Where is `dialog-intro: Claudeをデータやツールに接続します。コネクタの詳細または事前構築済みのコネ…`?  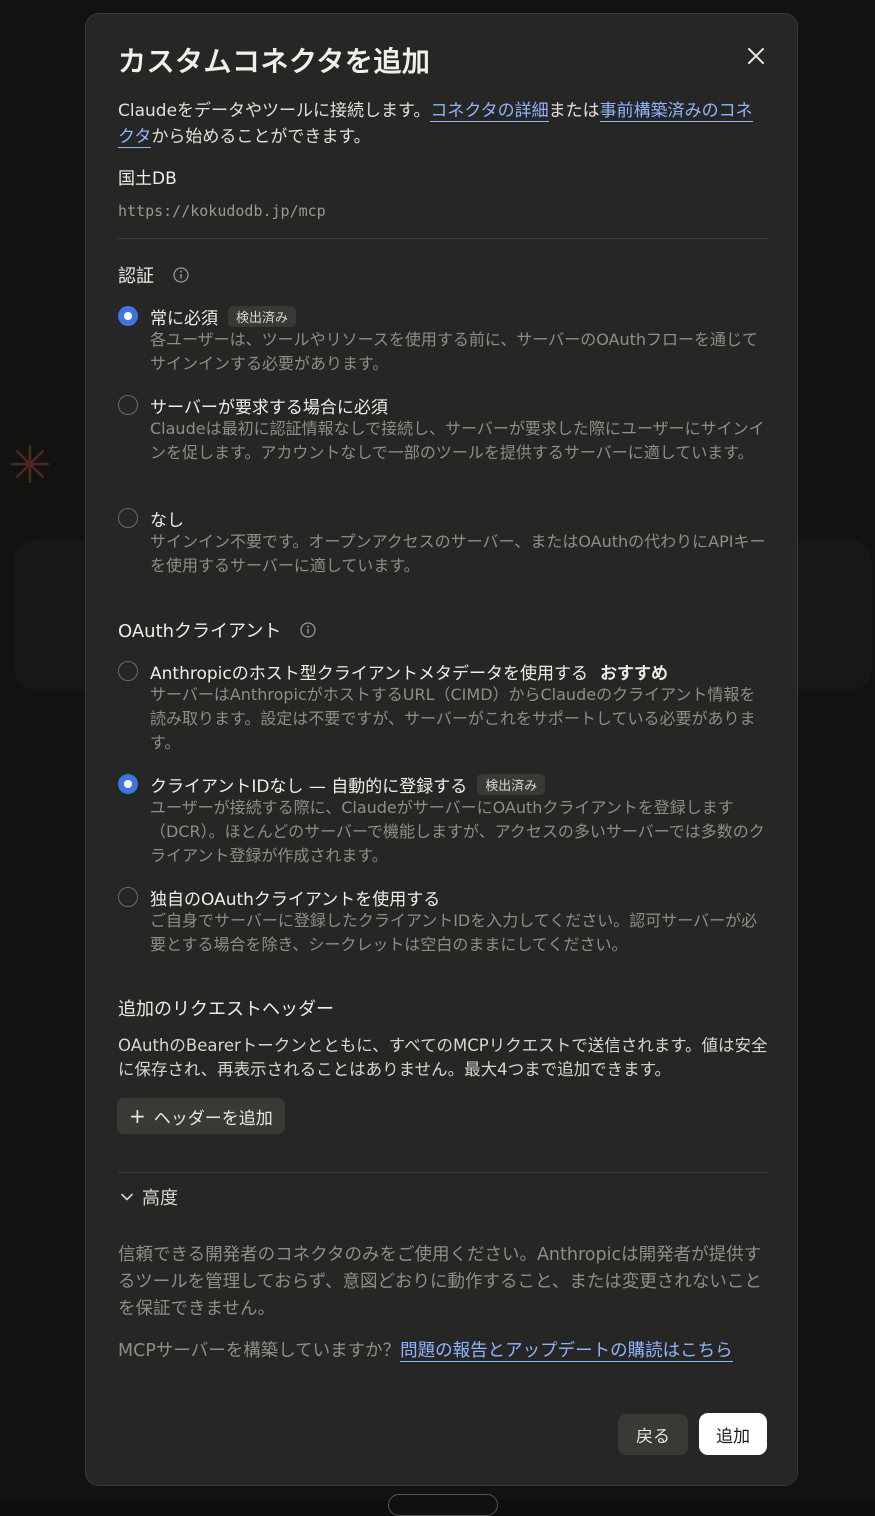 dialog-intro: Claudeをデータやツールに接続します。コネクタの詳細または事前構築済みのコネ… is located at coordinates (443, 124).